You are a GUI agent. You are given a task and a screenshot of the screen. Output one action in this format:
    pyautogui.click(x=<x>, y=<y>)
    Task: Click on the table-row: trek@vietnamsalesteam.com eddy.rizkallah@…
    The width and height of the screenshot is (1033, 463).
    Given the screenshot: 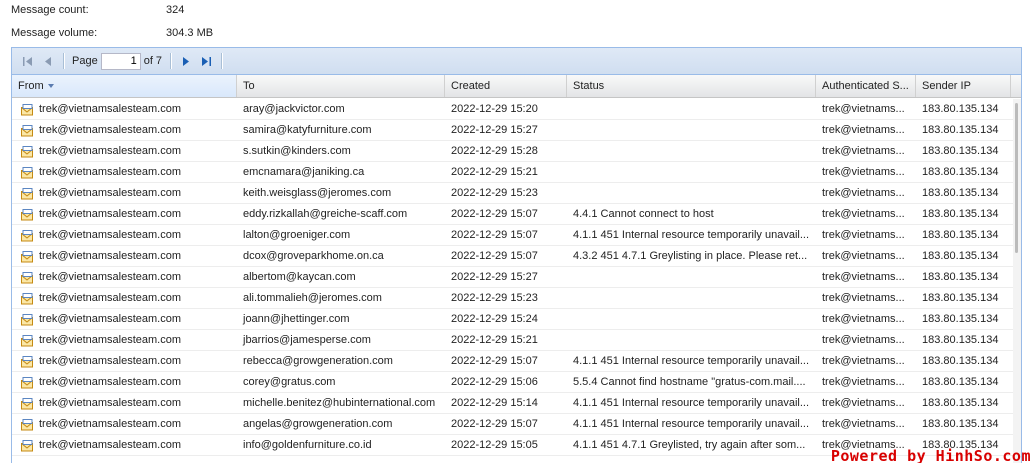 What is the action you would take?
    pyautogui.click(x=516, y=214)
    